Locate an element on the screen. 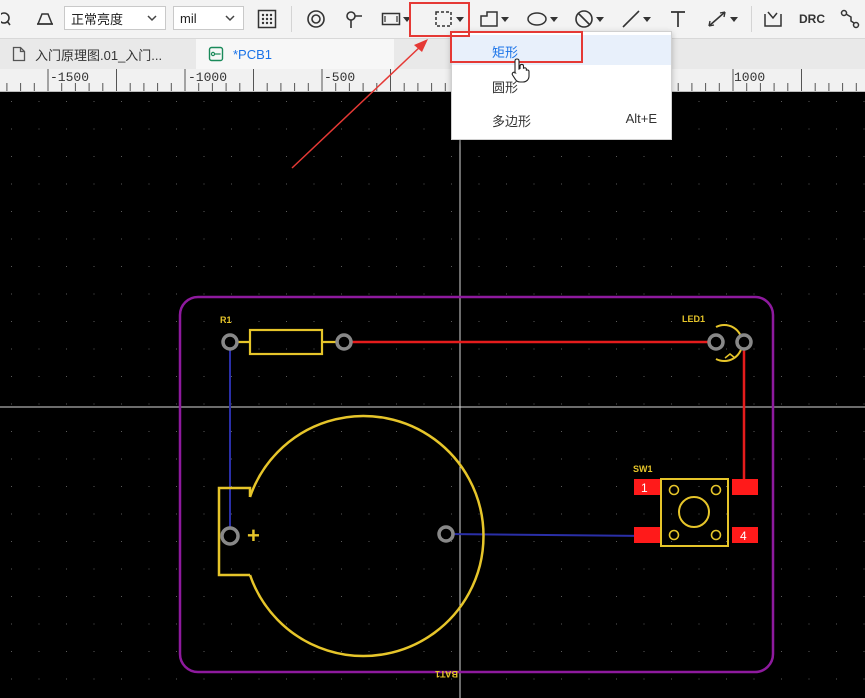  import-changes-icon is located at coordinates (773, 19).